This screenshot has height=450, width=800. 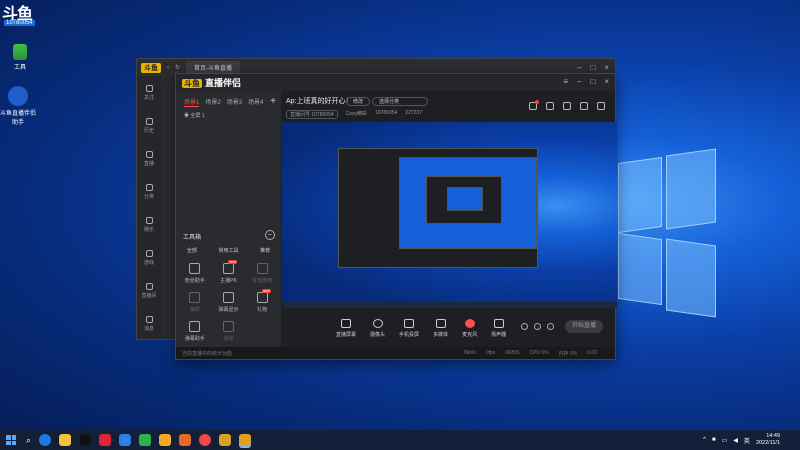 I want to click on sidebar-label: 直播, so click(x=148, y=163).